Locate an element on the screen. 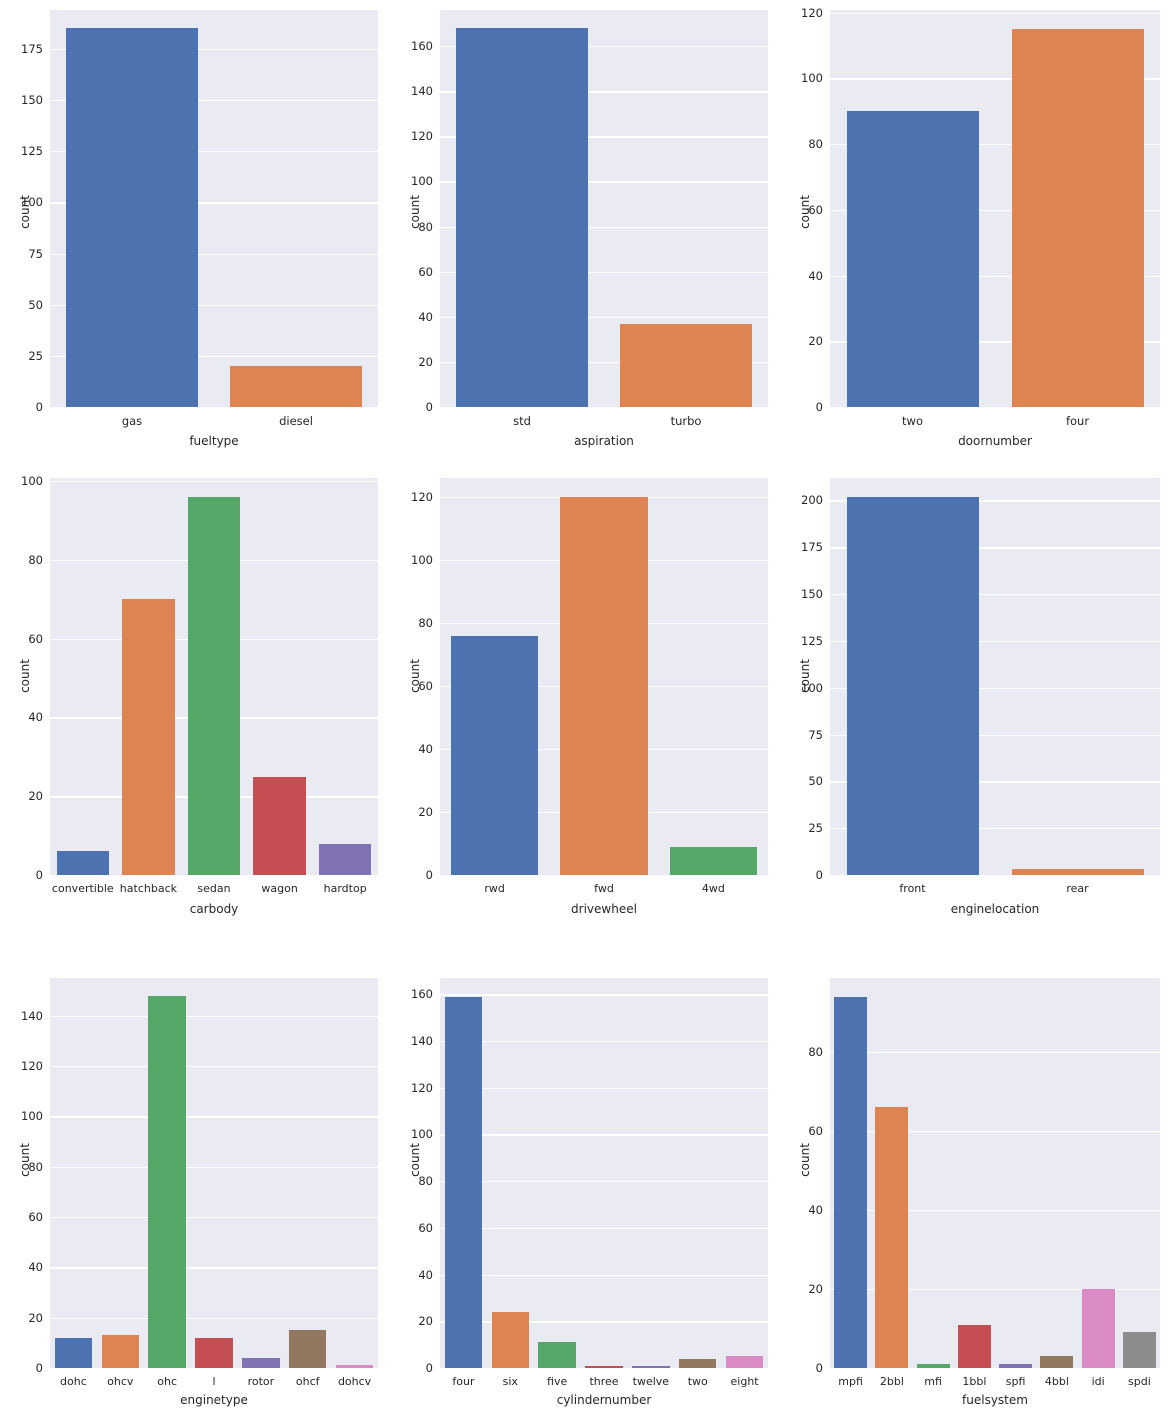  bar-enginetype-ohc is located at coordinates (167, 1181).